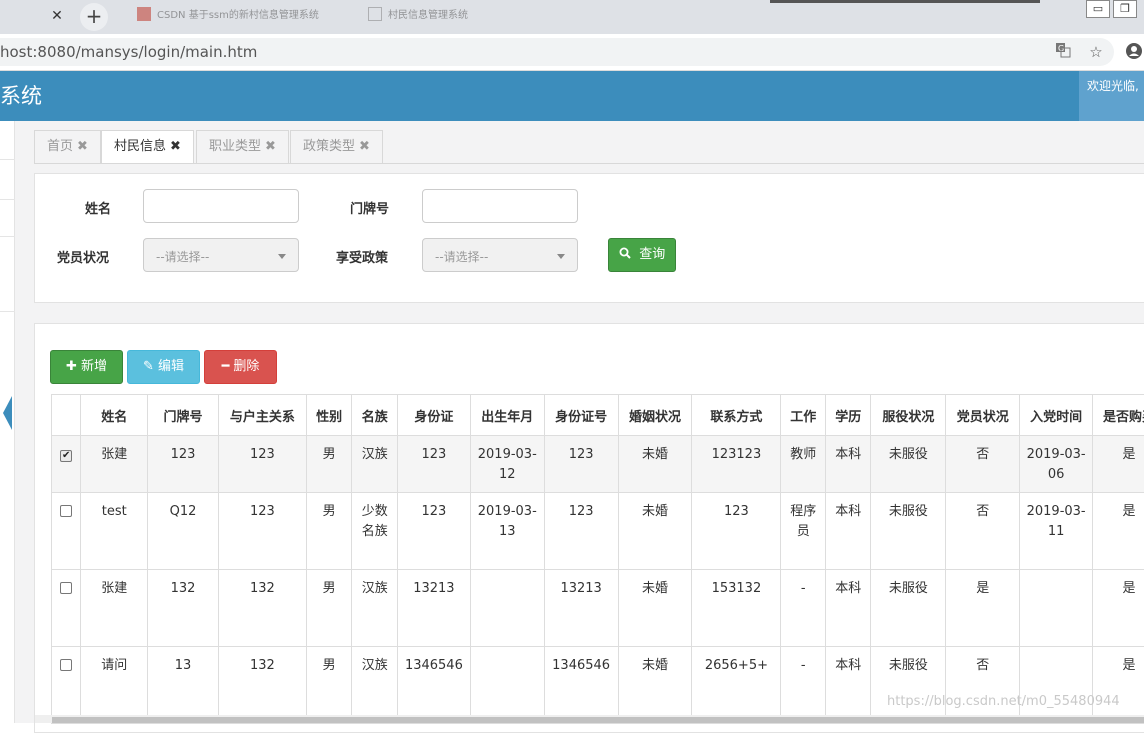  Describe the element at coordinates (171, 366) in the screenshot. I see `edit-button-label: 编辑` at that location.